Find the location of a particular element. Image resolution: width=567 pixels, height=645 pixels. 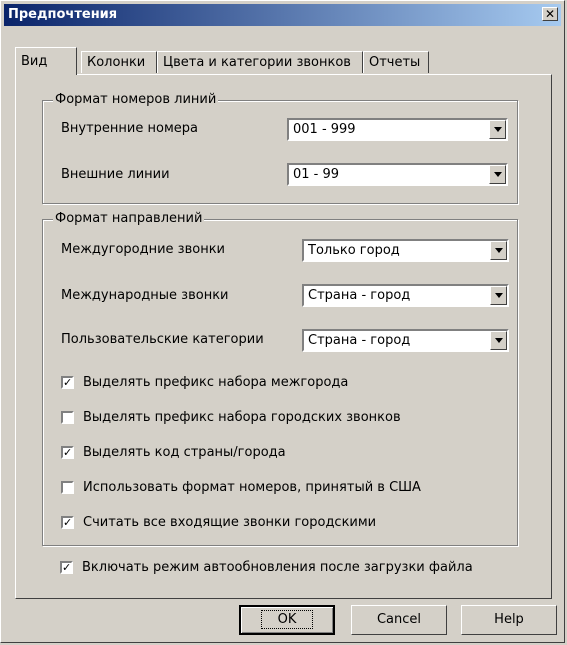

internal-numbers-select: 001 - 999 is located at coordinates (397, 129).